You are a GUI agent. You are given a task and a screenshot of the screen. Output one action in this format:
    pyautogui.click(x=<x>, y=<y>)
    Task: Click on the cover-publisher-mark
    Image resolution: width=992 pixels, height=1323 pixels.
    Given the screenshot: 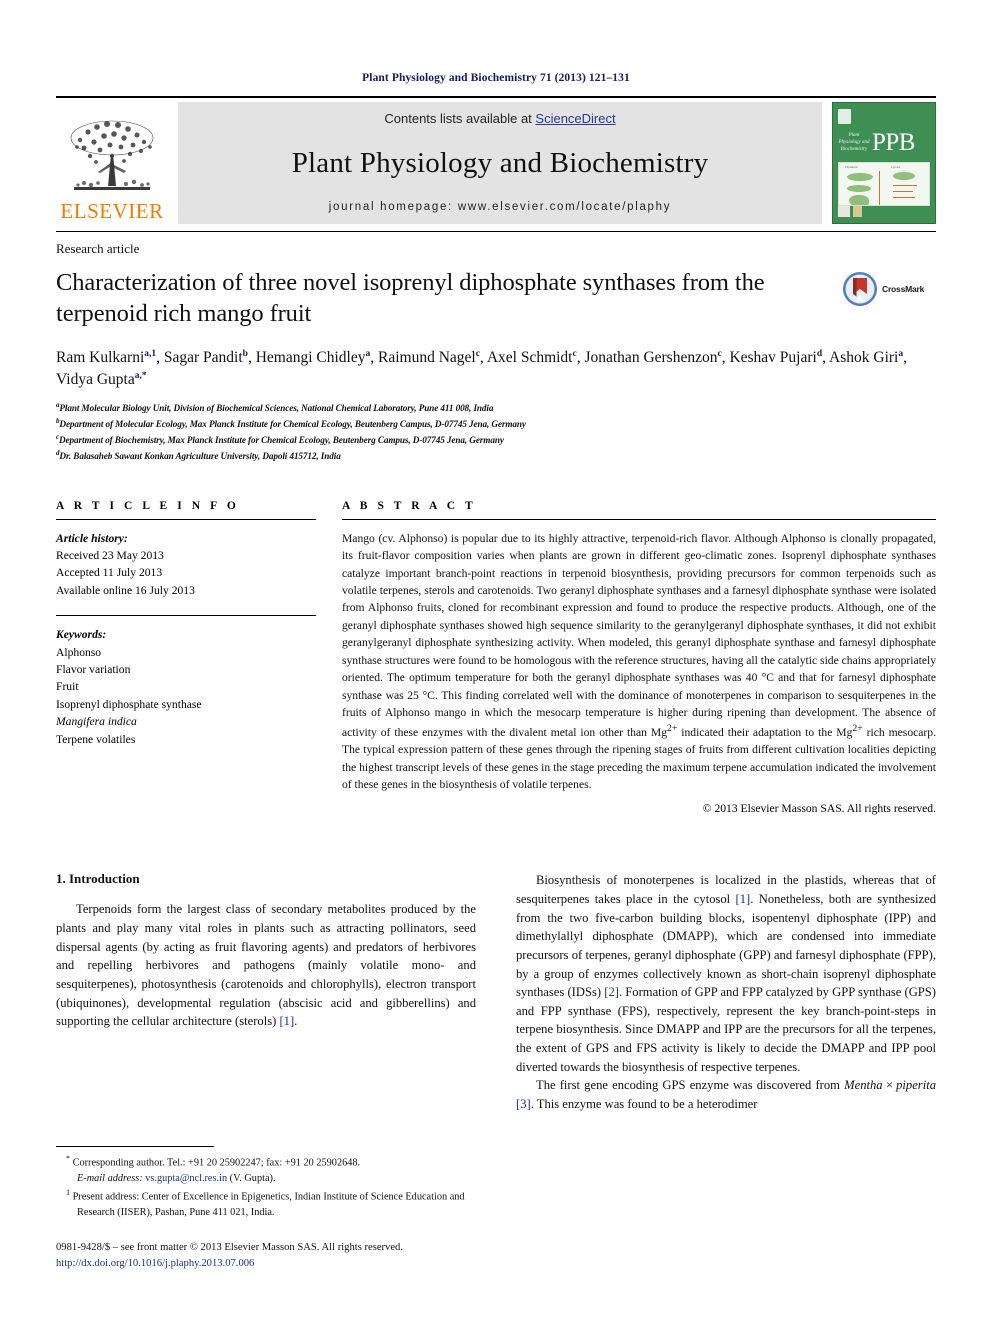 What is the action you would take?
    pyautogui.click(x=884, y=117)
    